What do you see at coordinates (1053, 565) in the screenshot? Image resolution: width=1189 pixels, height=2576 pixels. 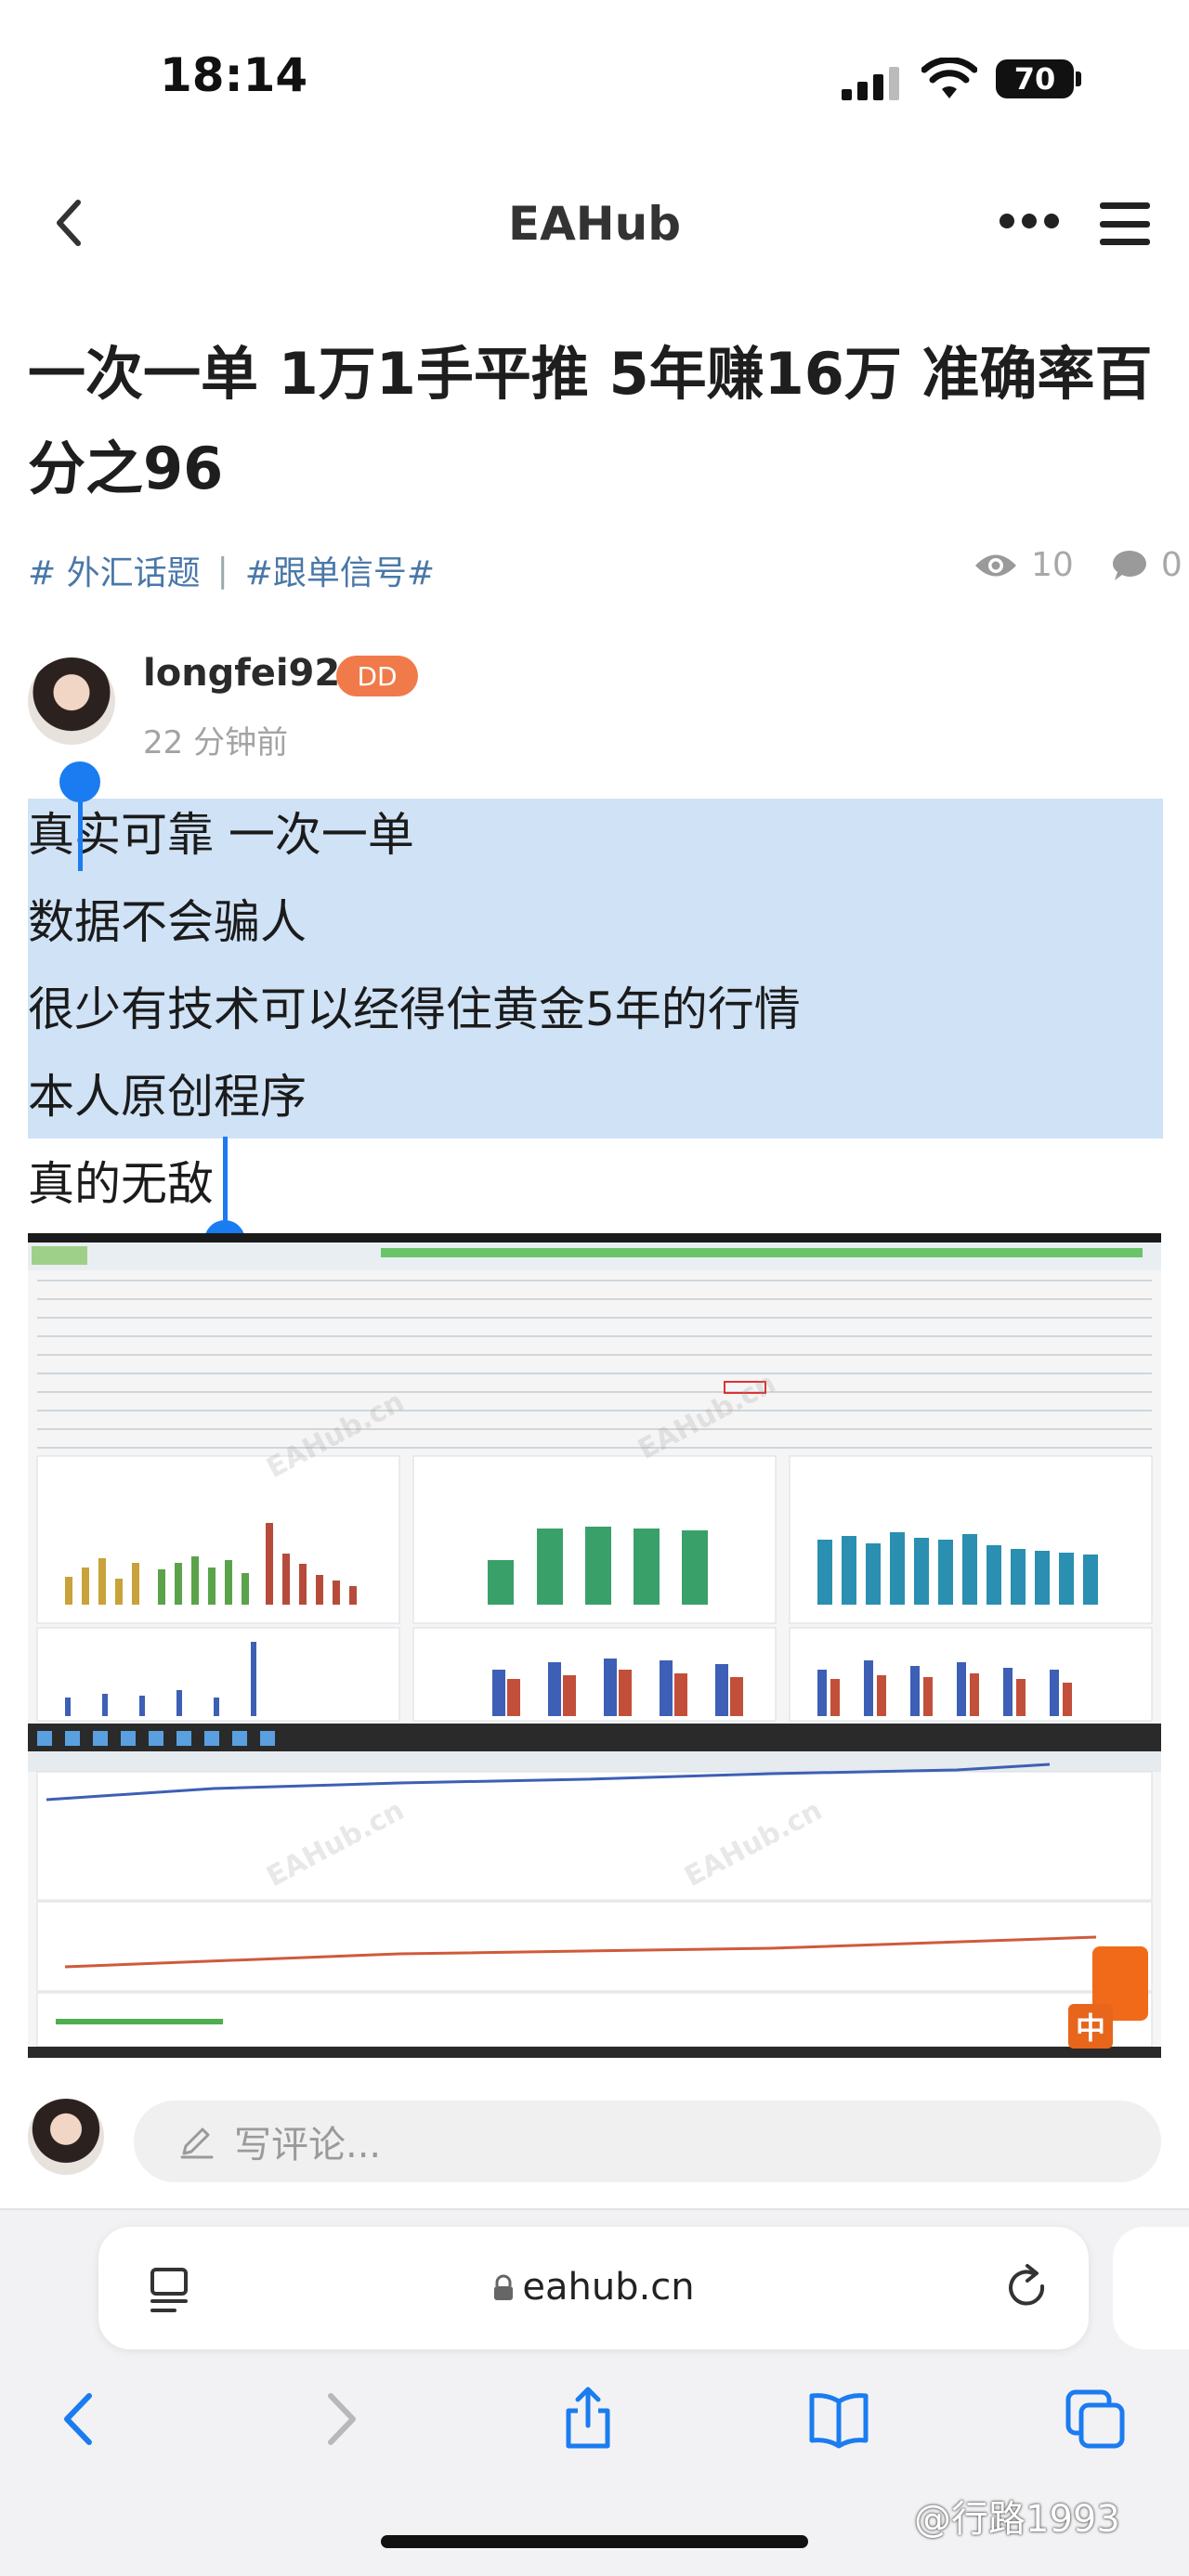 I see `view-count: 10` at bounding box center [1053, 565].